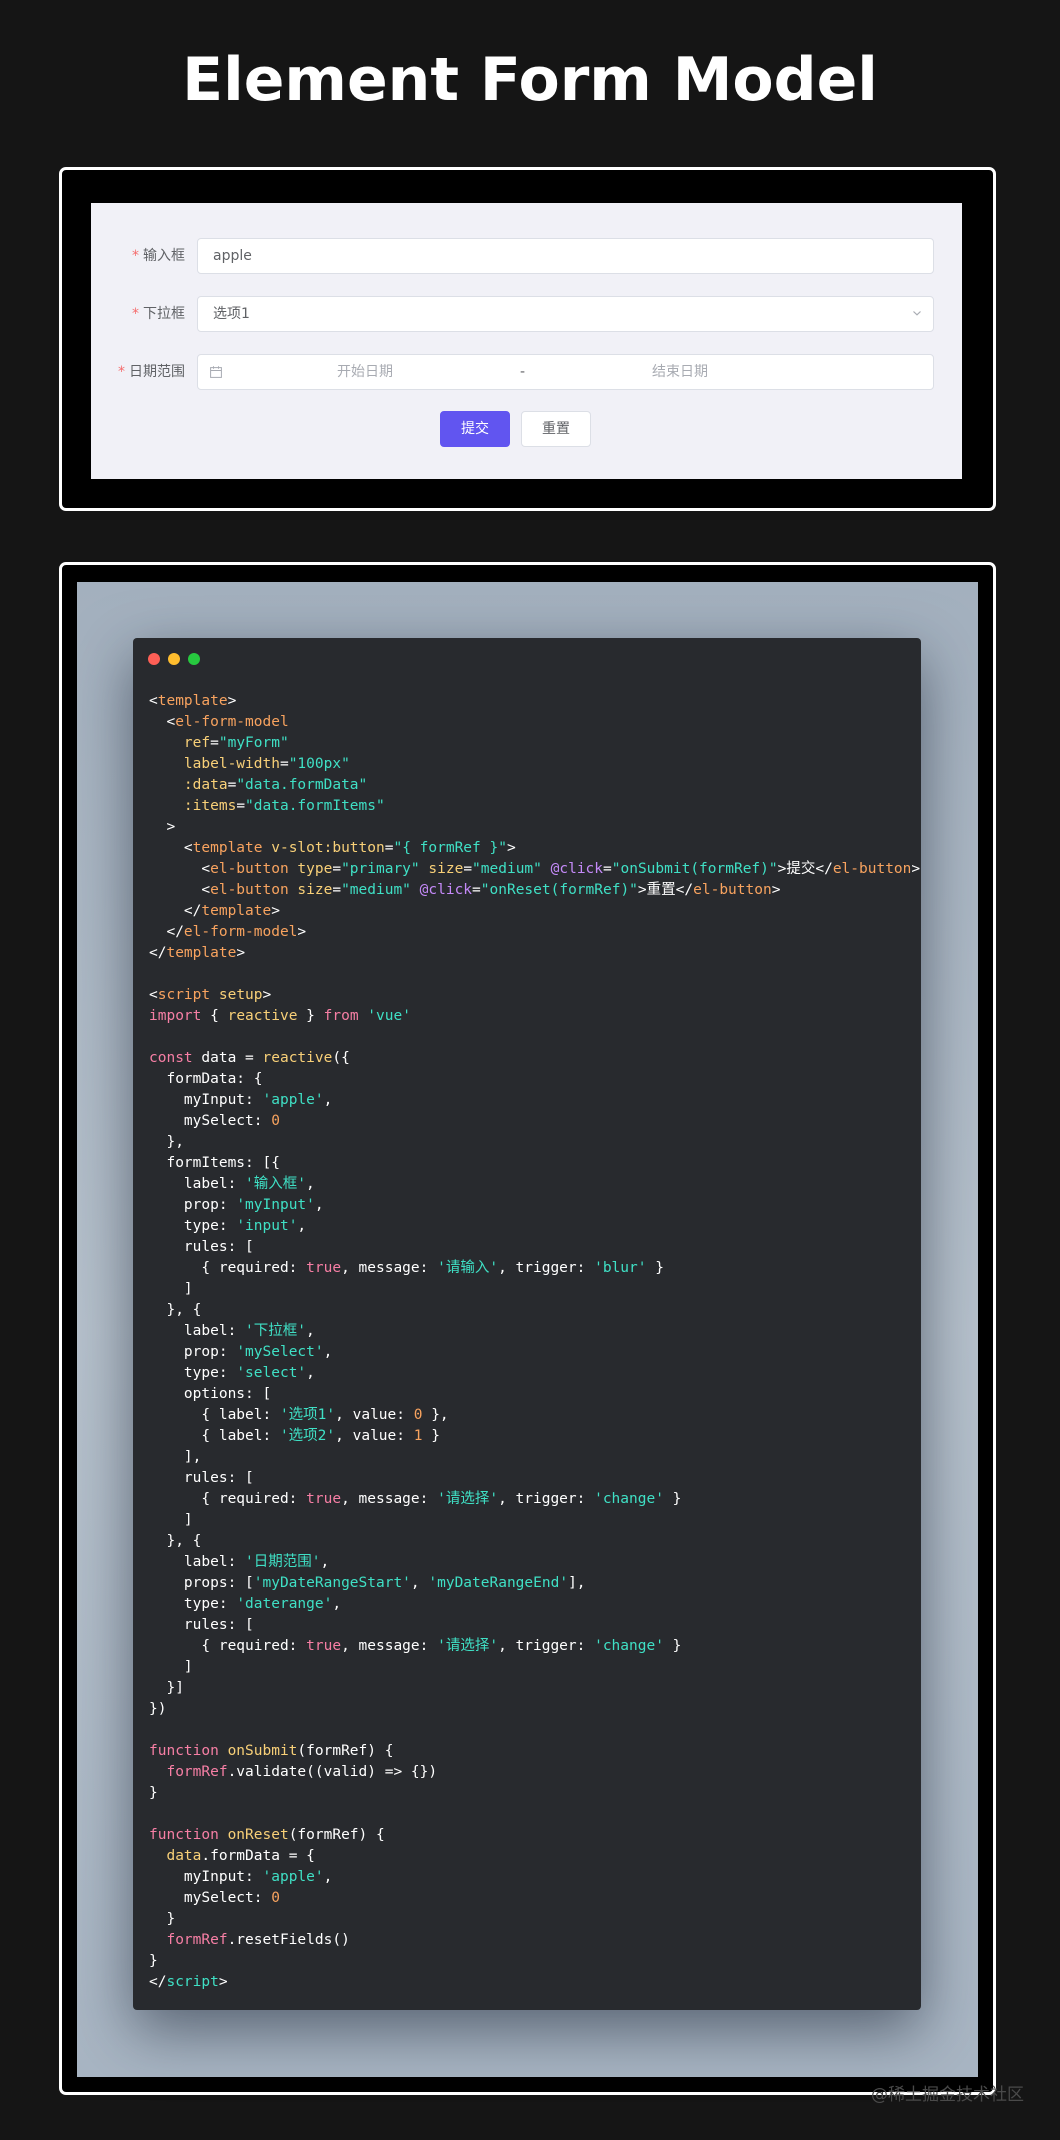 Image resolution: width=1060 pixels, height=2140 pixels. I want to click on code-line: ref="myForm", so click(534, 743).